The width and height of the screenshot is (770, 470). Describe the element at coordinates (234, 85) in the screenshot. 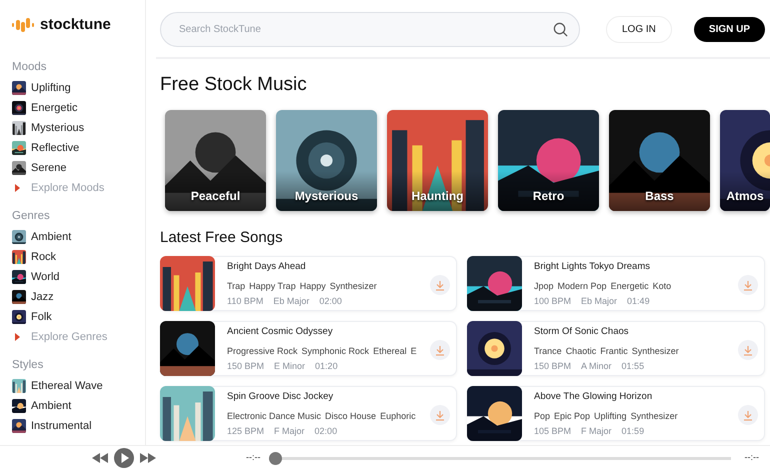

I see `section-title: Free Stock Music` at that location.